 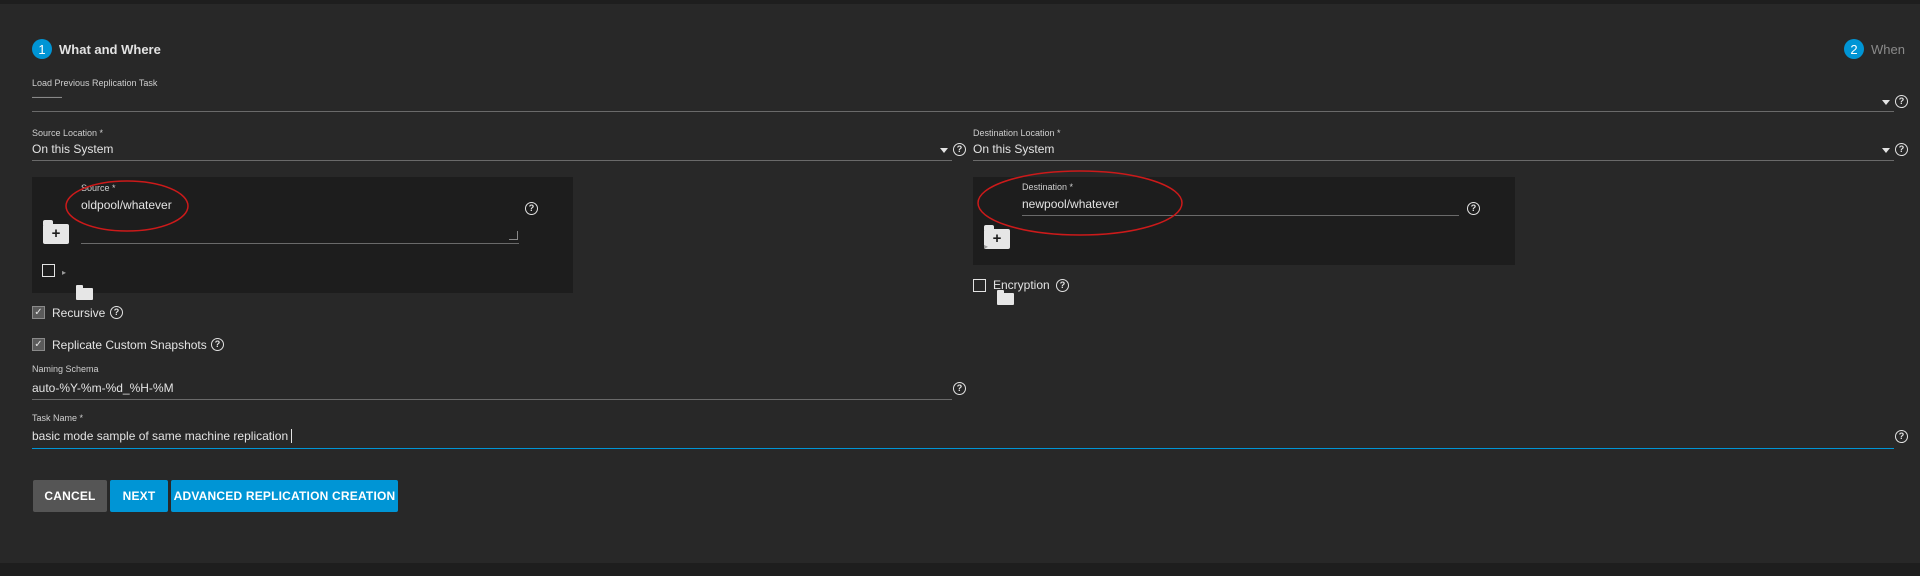 I want to click on text-cursor, so click(x=291, y=436).